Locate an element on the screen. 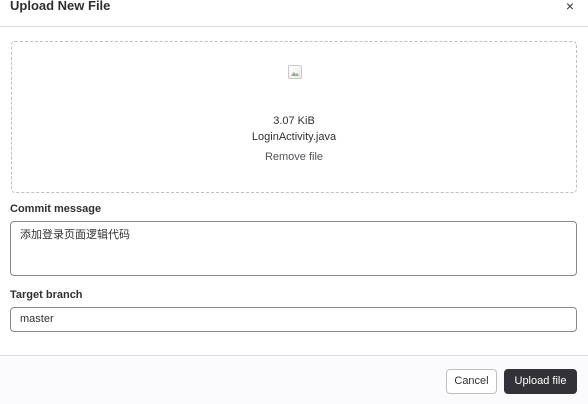  commit-message-textarea: 添加登录页面逻辑代码 is located at coordinates (293, 248).